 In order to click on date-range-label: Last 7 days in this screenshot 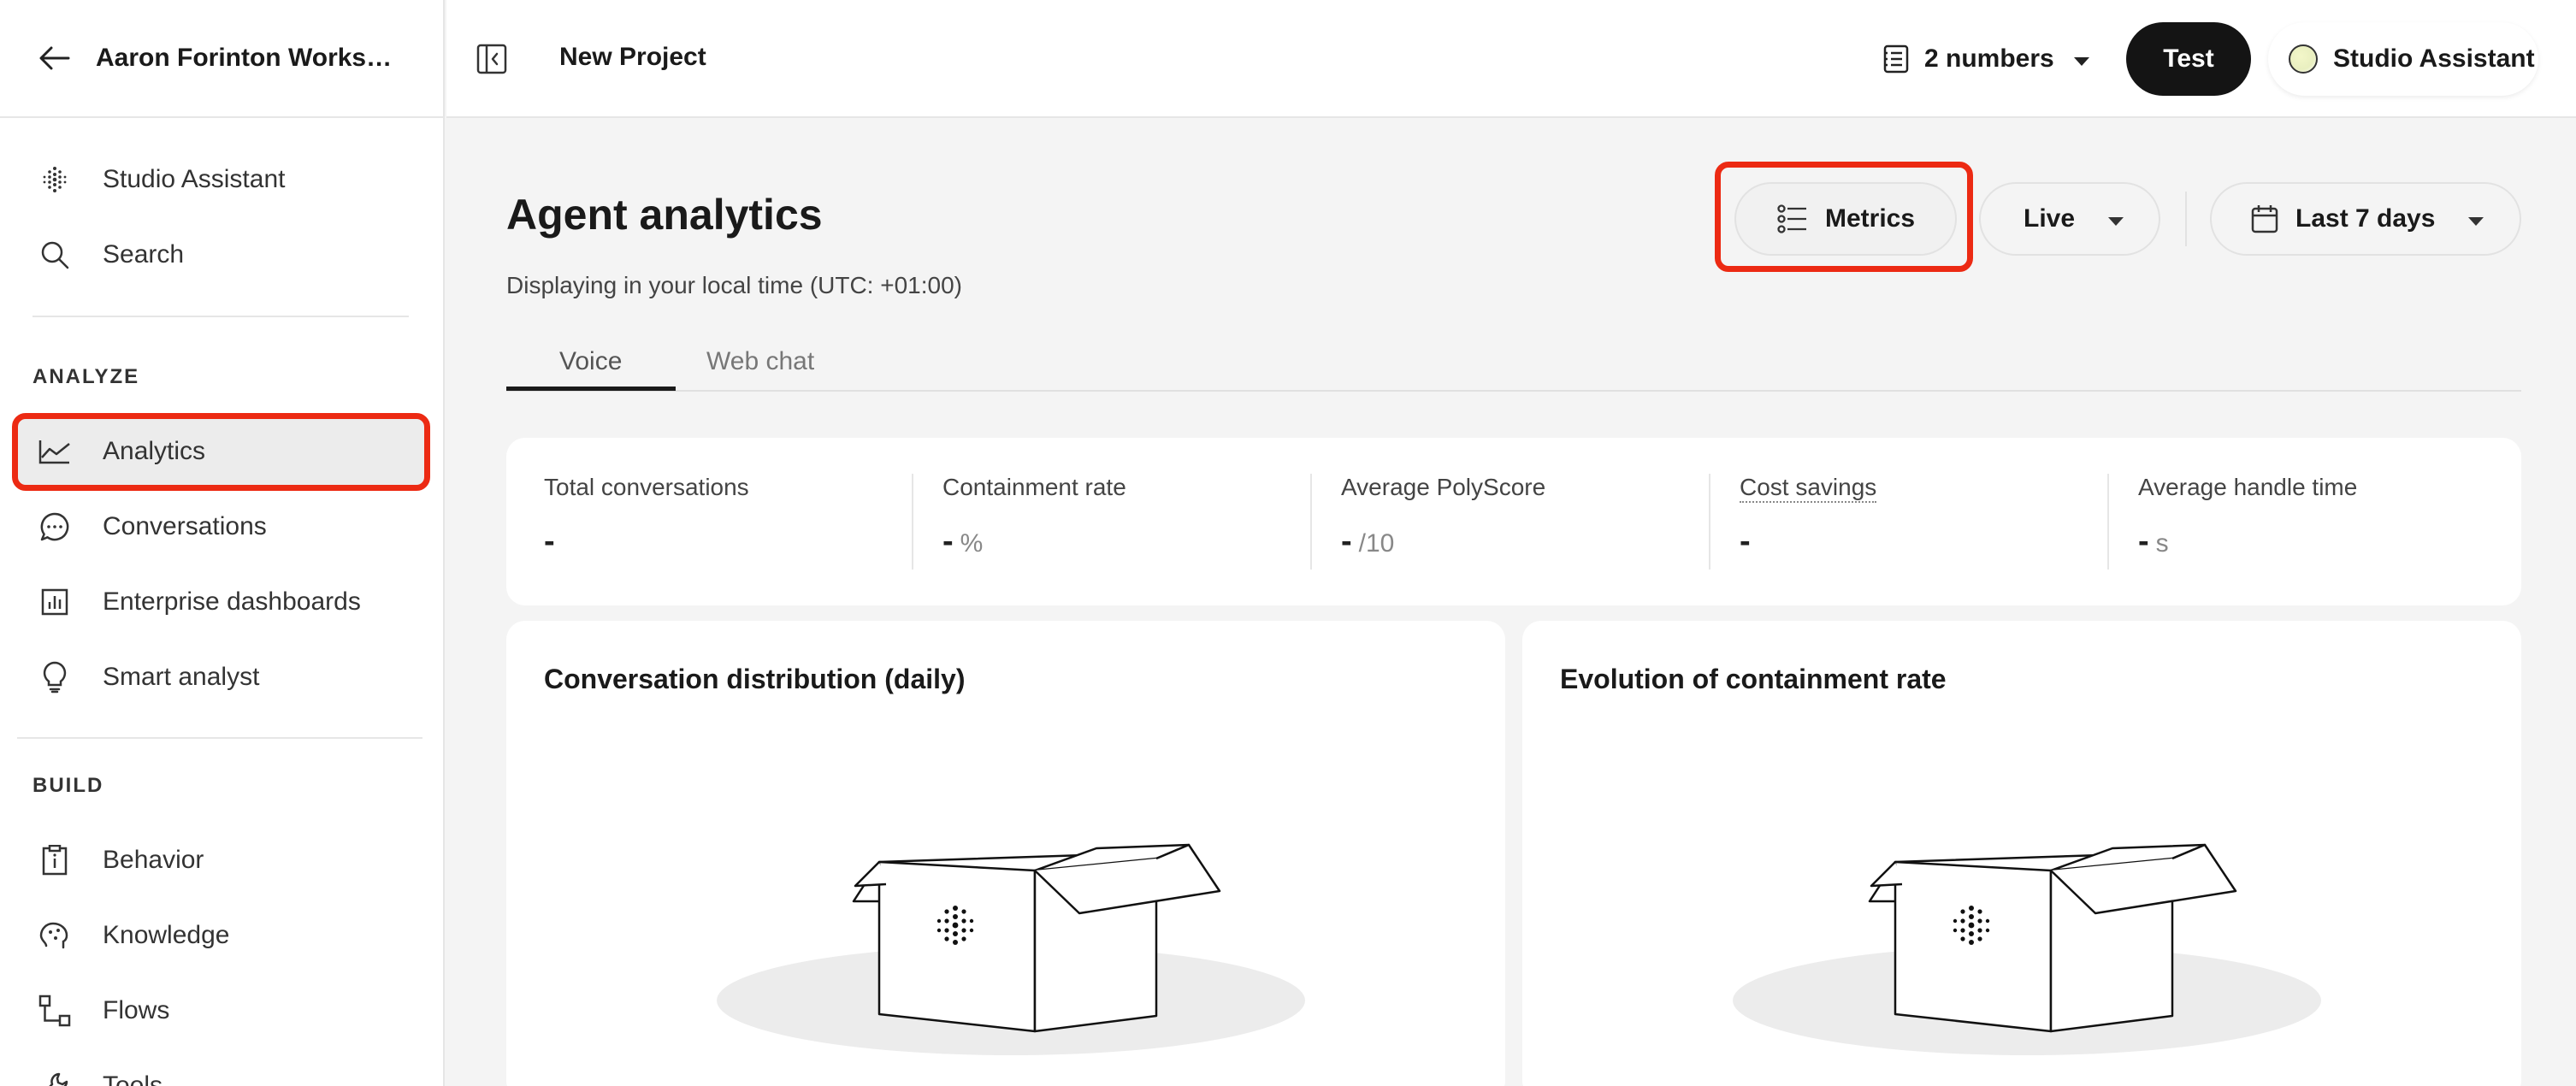, I will do `click(2365, 218)`.